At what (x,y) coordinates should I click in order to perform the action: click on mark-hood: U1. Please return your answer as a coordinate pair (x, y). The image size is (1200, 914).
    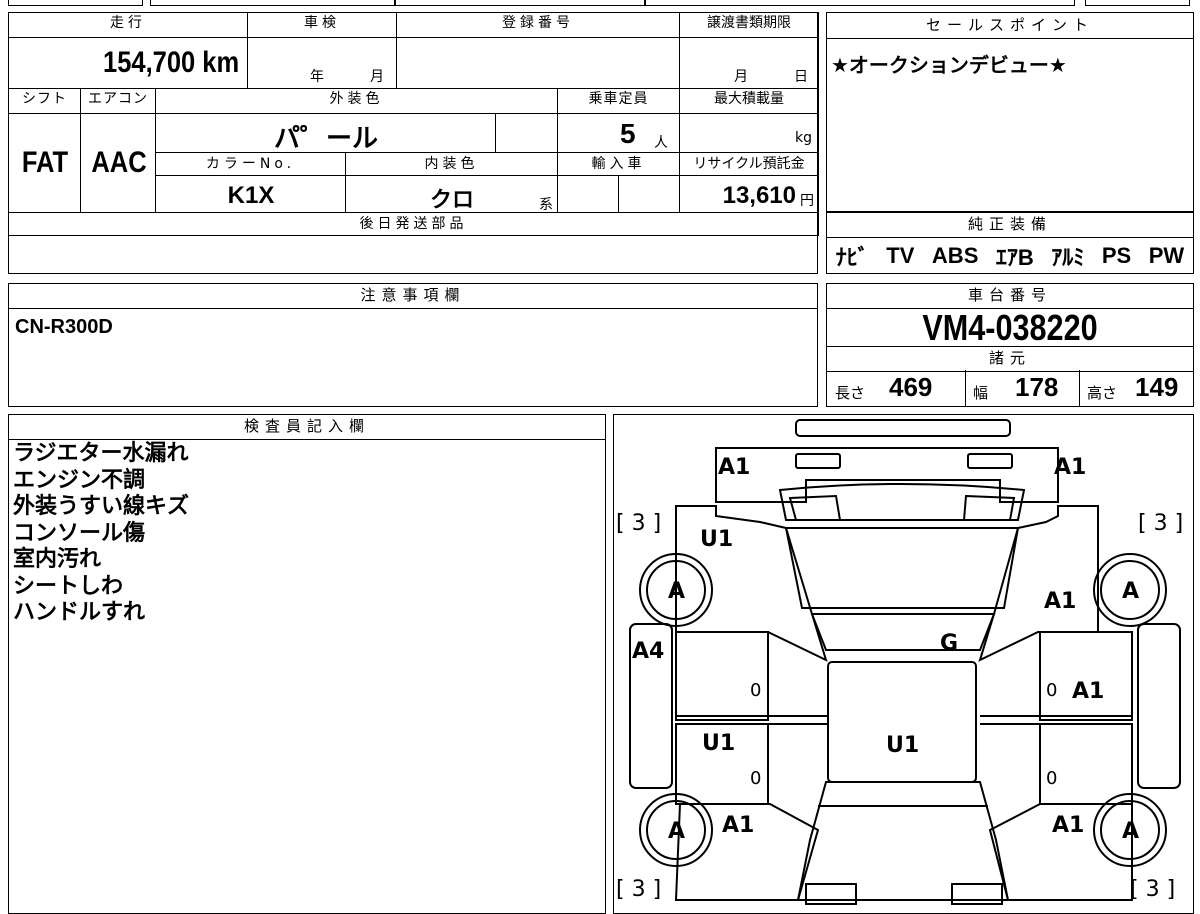
    Looking at the image, I should click on (716, 539).